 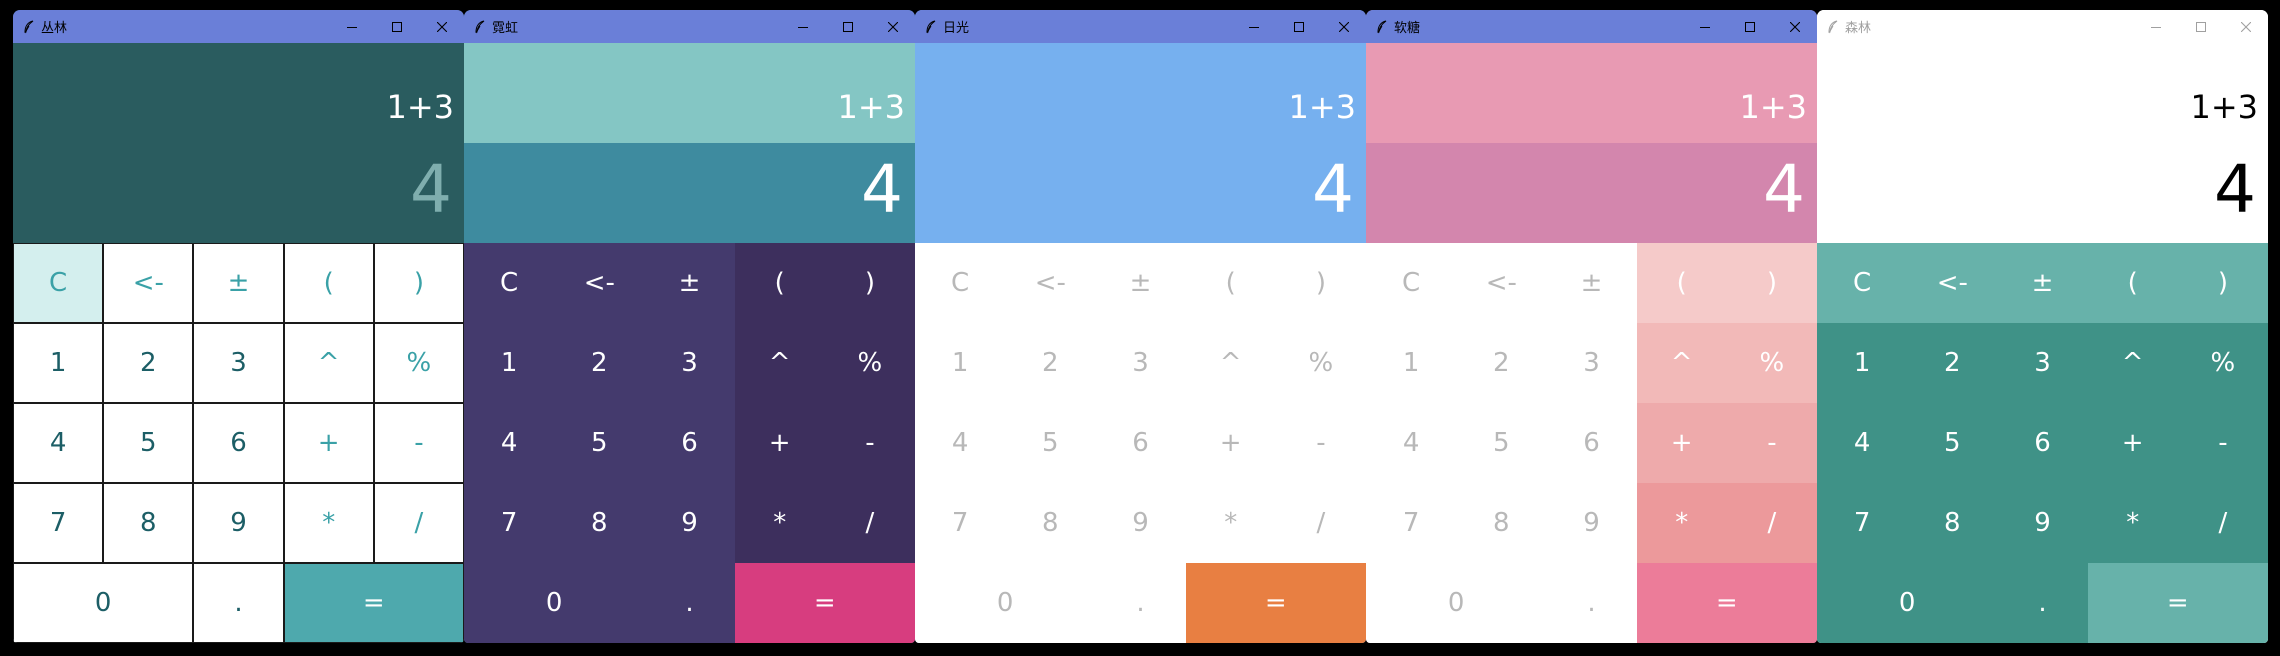 What do you see at coordinates (1591, 26) in the screenshot?
I see `title-bar: 软糖` at bounding box center [1591, 26].